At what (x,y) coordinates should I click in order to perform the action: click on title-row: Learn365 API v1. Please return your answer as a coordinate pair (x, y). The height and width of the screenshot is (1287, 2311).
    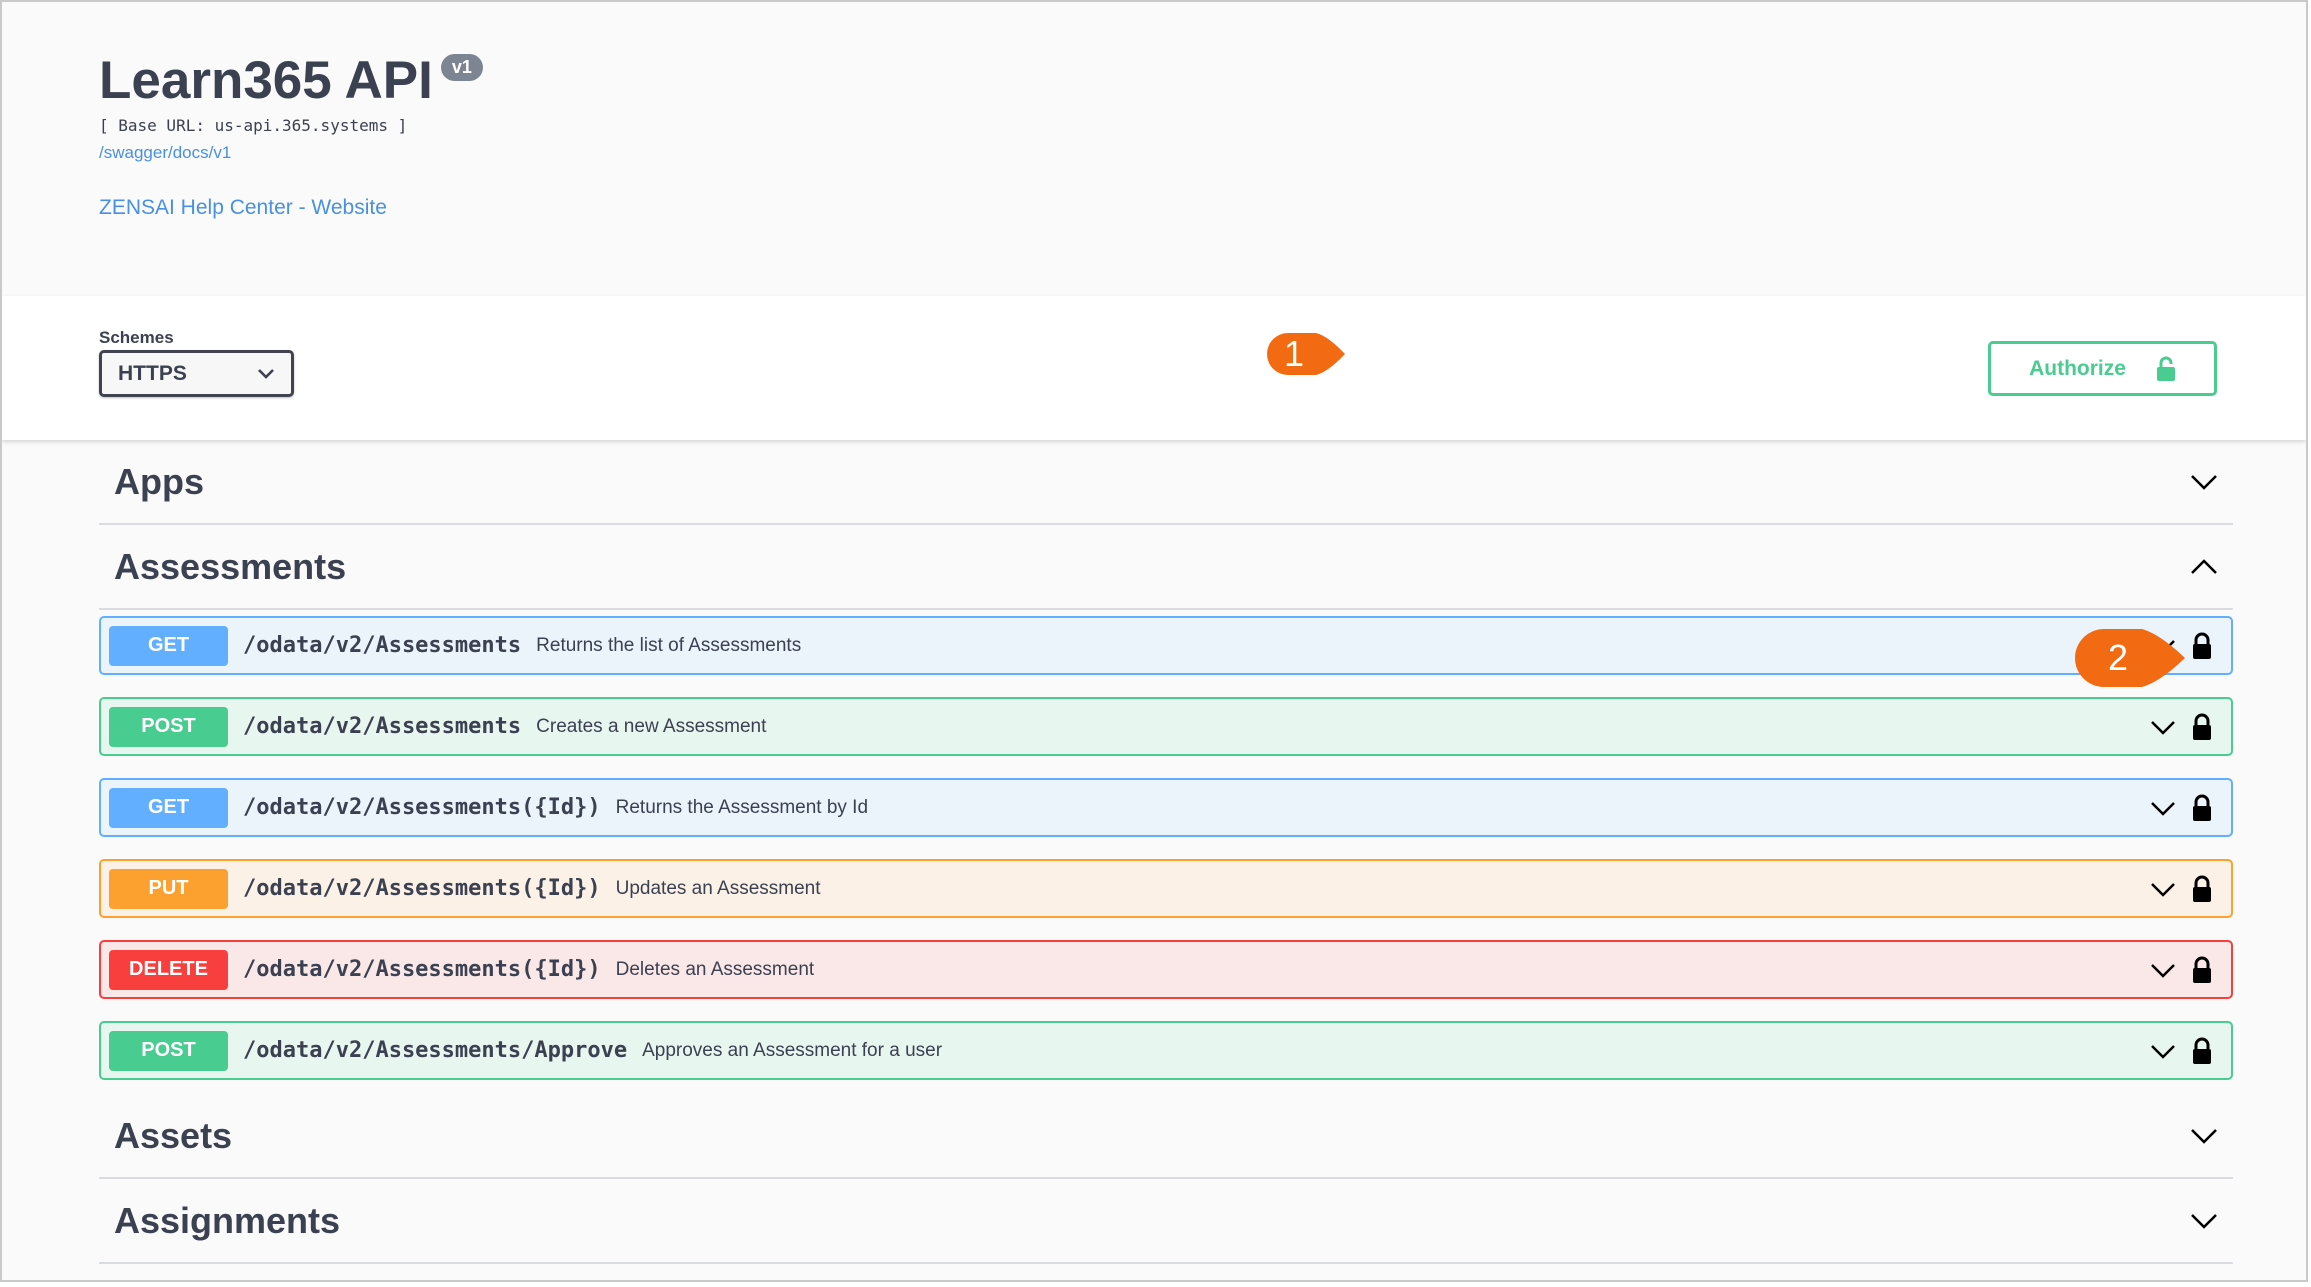
    Looking at the image, I should click on (291, 81).